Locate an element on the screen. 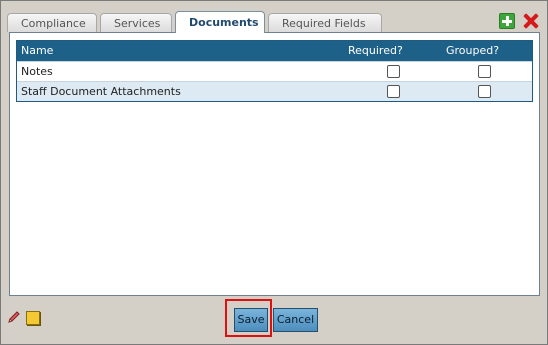 The image size is (548, 345). table-row: Notes is located at coordinates (274, 71).